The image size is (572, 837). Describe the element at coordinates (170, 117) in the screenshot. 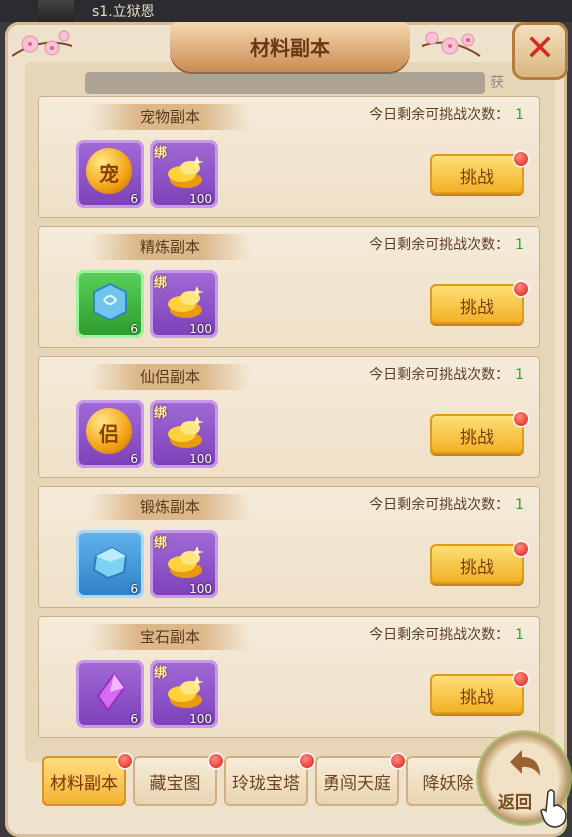

I see `dungeon-name: 宠物副本` at that location.